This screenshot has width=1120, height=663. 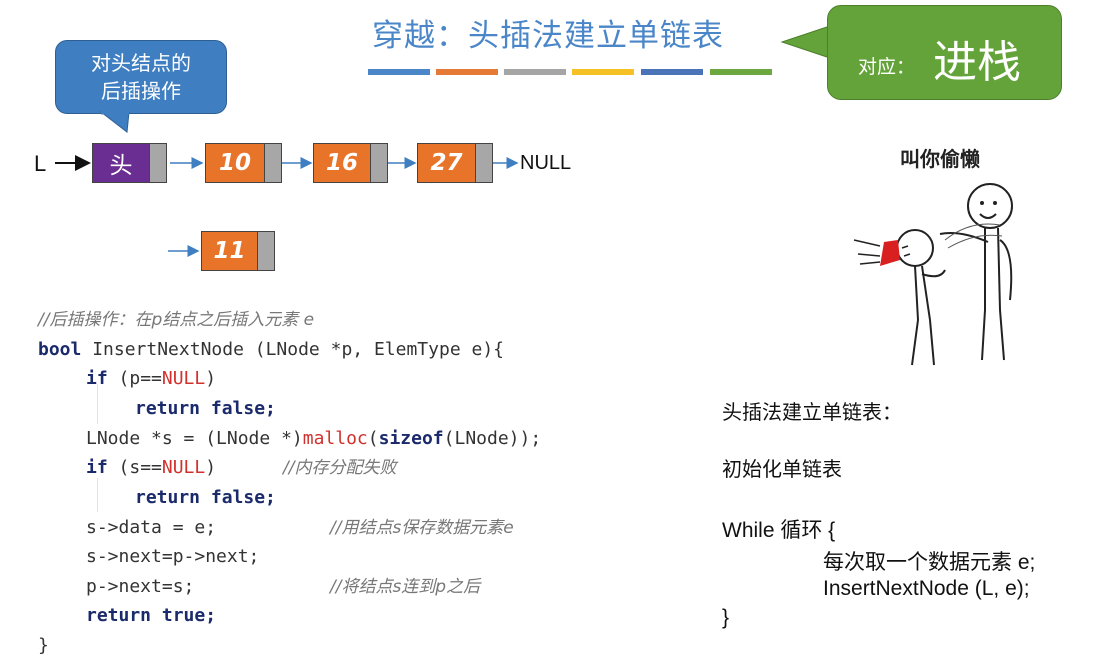 I want to click on list-node: 16, so click(x=350, y=163).